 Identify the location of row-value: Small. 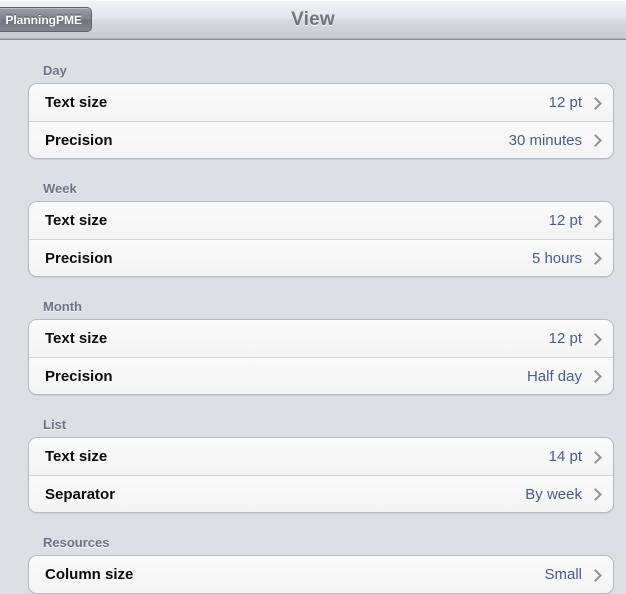
(563, 574).